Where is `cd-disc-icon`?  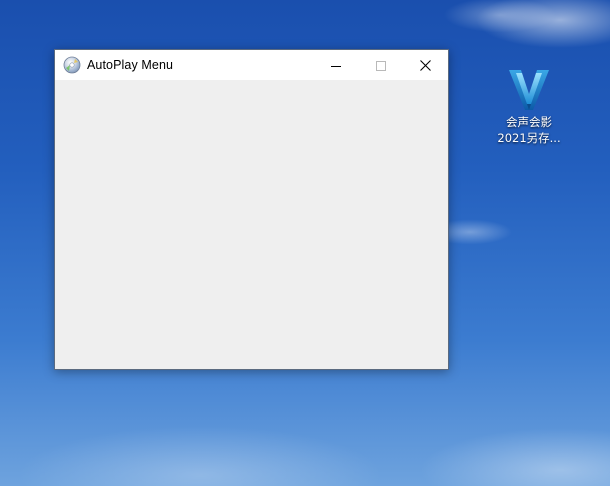
cd-disc-icon is located at coordinates (72, 65).